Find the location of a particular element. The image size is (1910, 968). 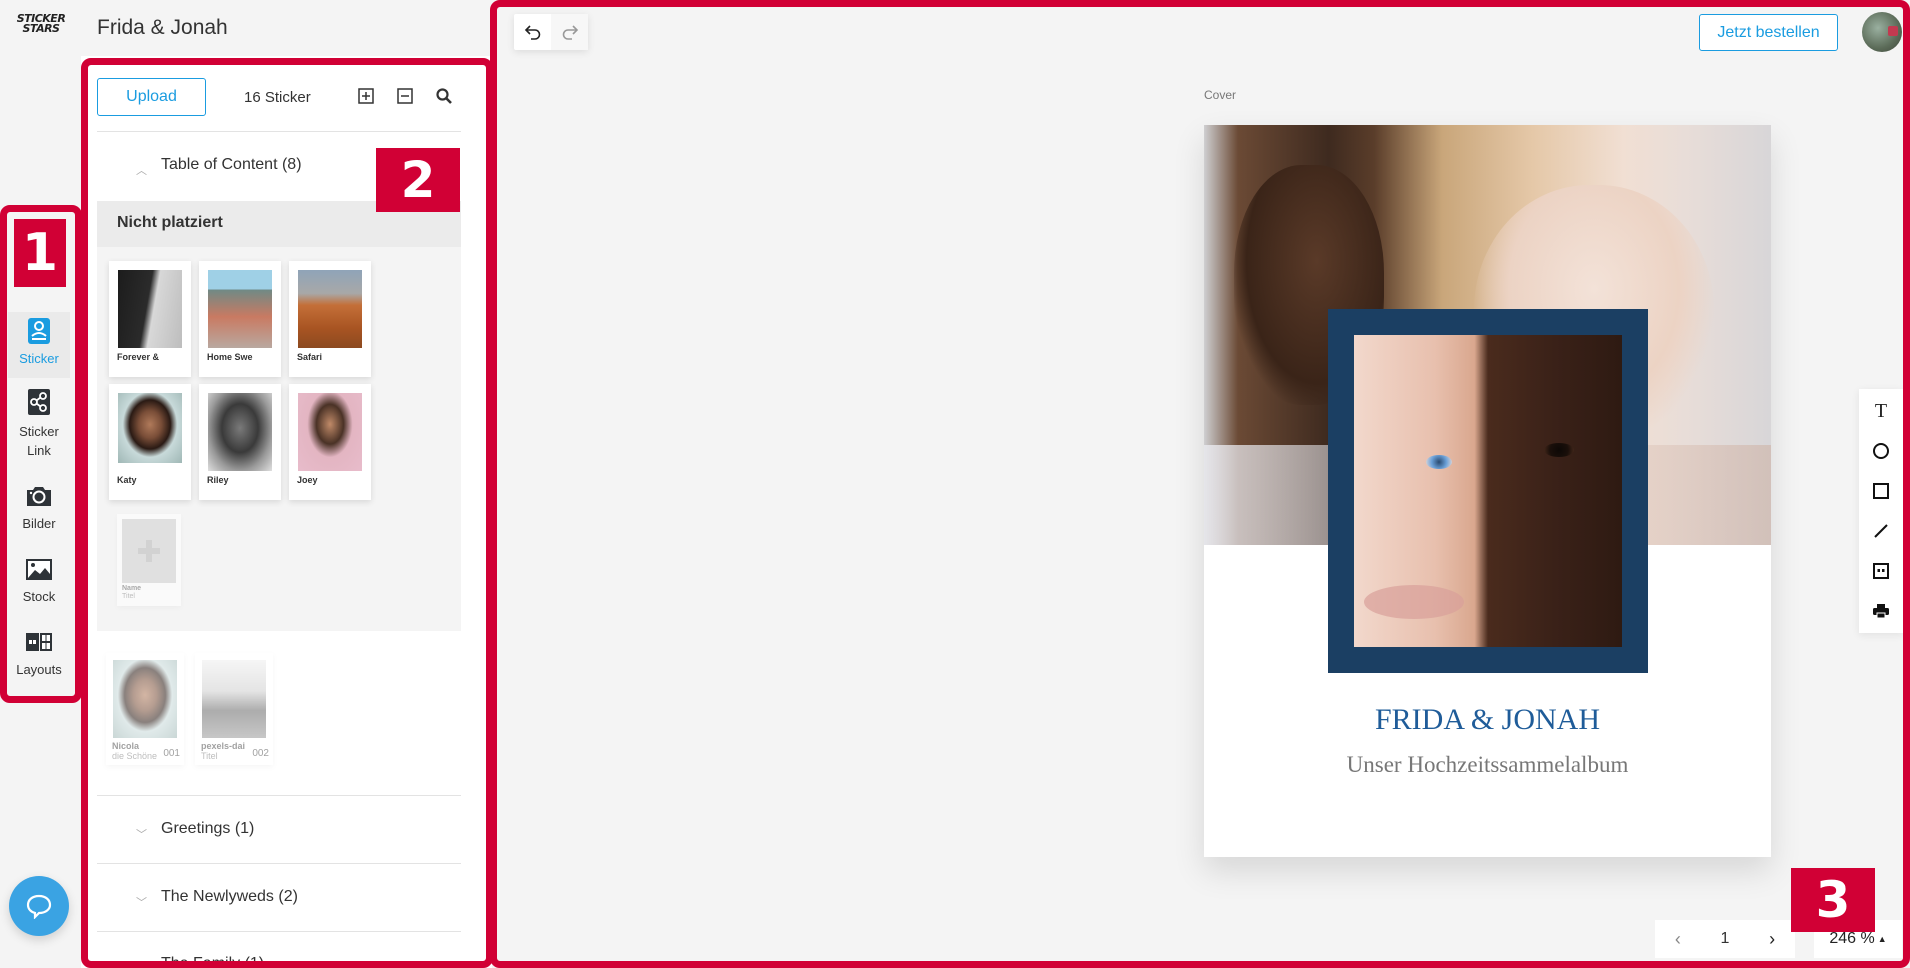

avatar-detail is located at coordinates (1893, 31).